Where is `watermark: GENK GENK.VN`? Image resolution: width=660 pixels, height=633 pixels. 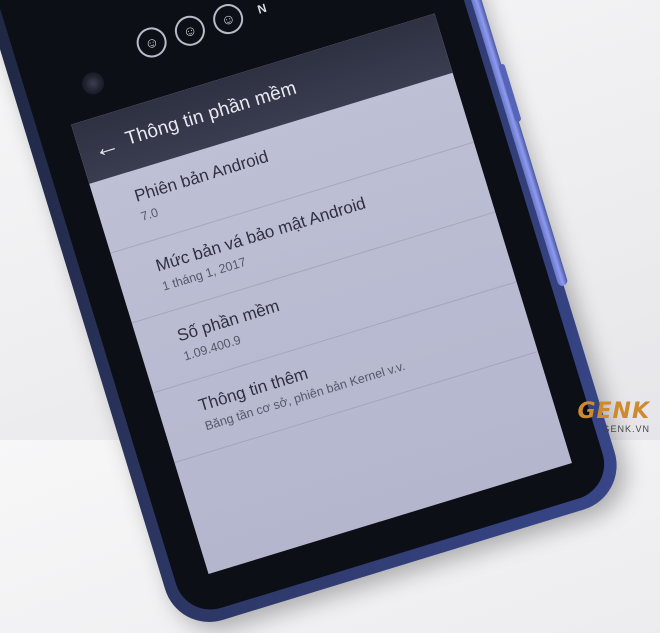
watermark: GENK GENK.VN is located at coordinates (613, 416).